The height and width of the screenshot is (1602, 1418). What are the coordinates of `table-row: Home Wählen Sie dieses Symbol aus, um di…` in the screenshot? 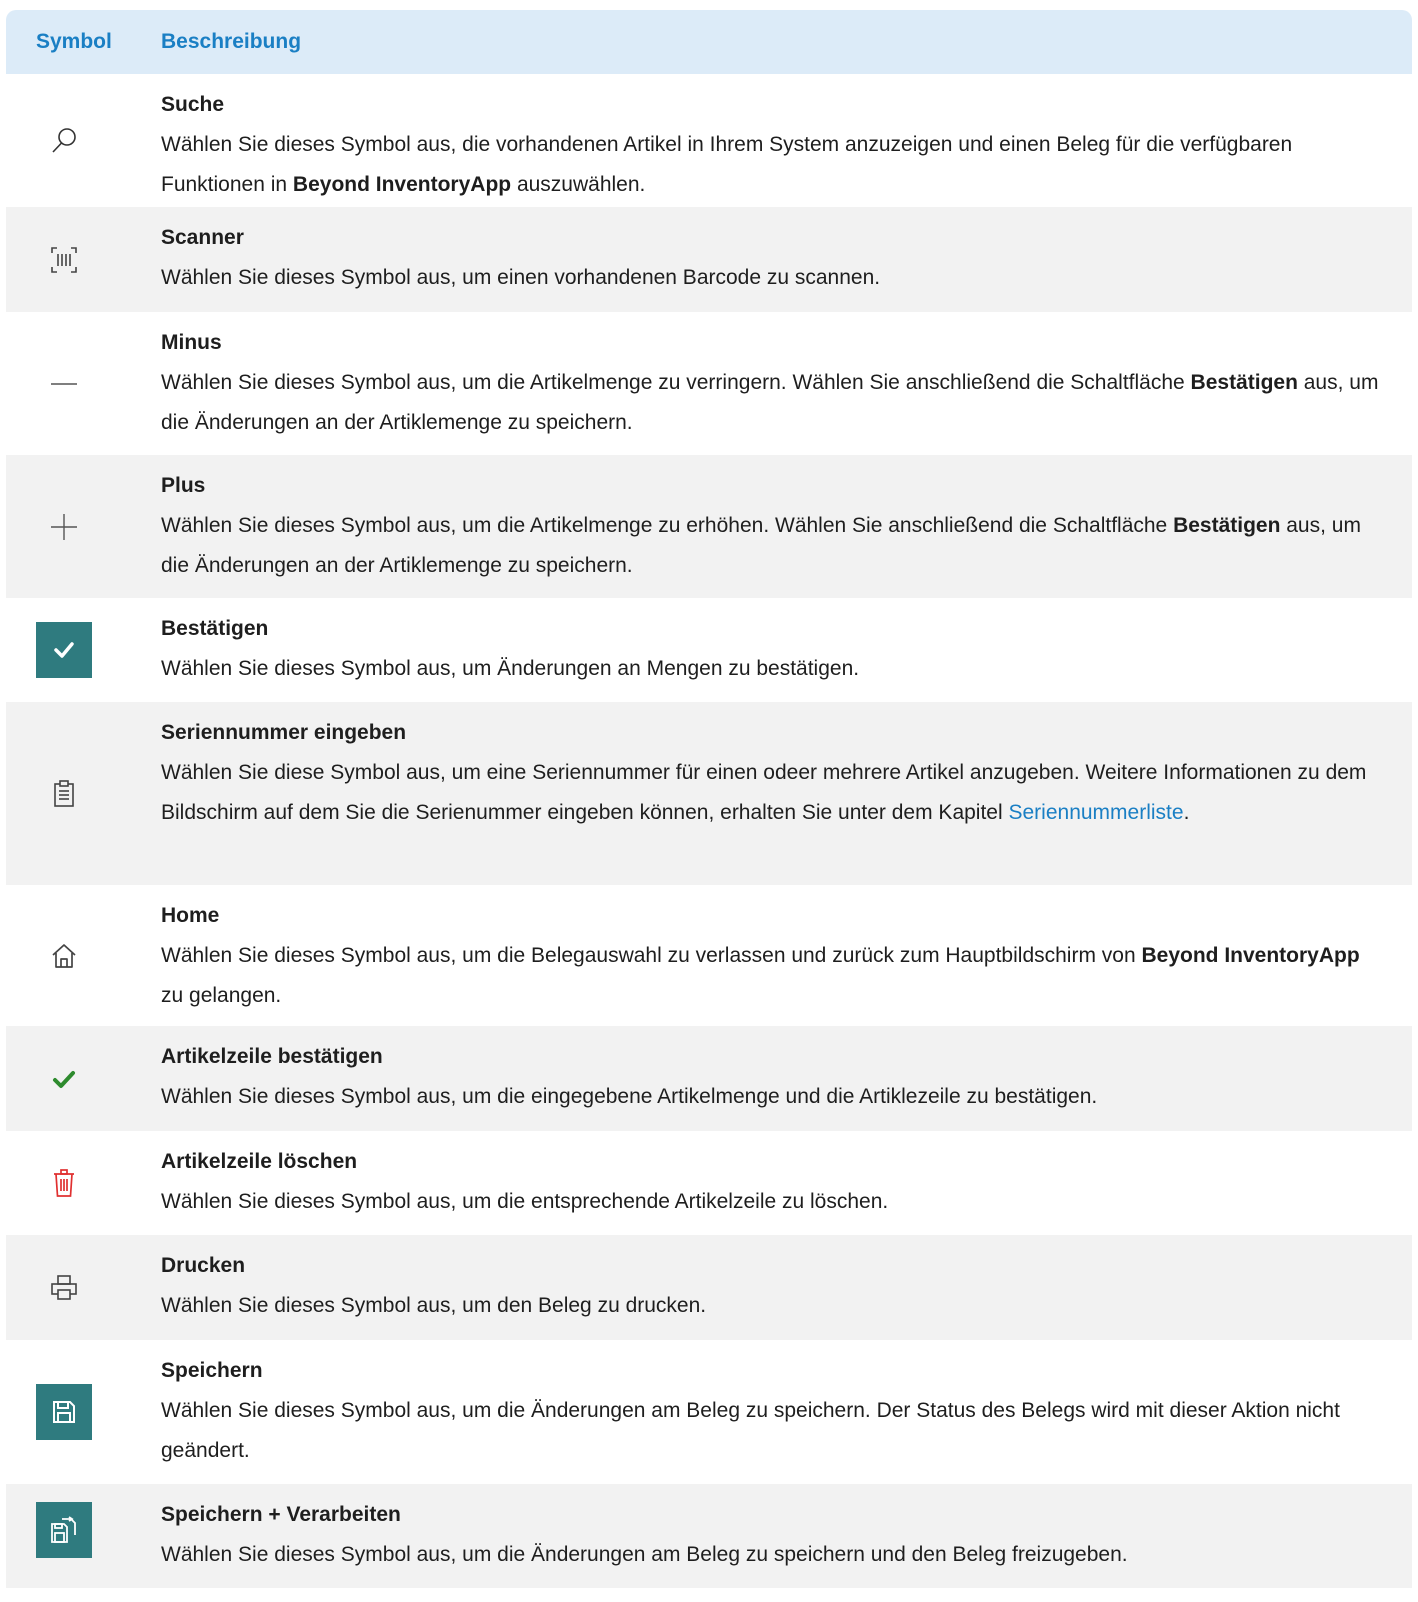 It's located at (709, 955).